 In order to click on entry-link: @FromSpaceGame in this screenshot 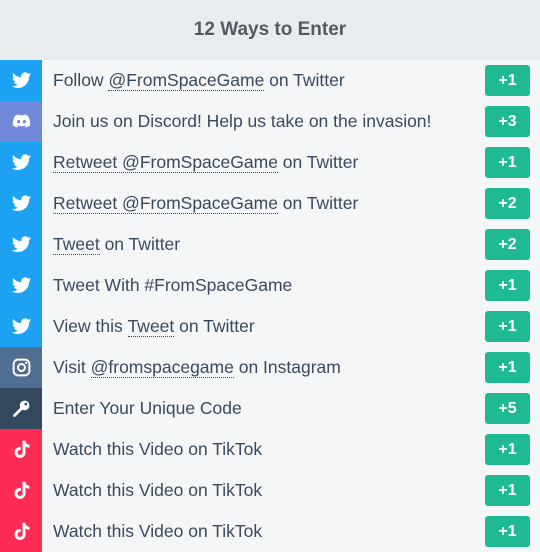, I will do `click(186, 81)`.